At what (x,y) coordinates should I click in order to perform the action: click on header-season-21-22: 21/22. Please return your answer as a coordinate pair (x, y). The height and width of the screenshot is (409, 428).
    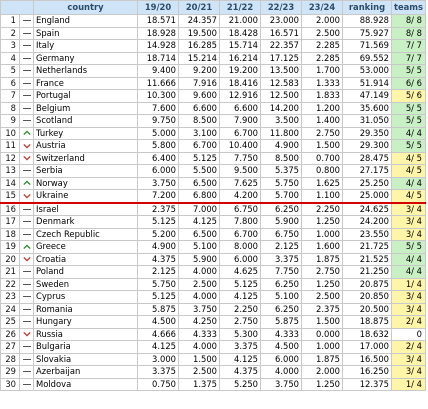
    Looking at the image, I should click on (240, 7).